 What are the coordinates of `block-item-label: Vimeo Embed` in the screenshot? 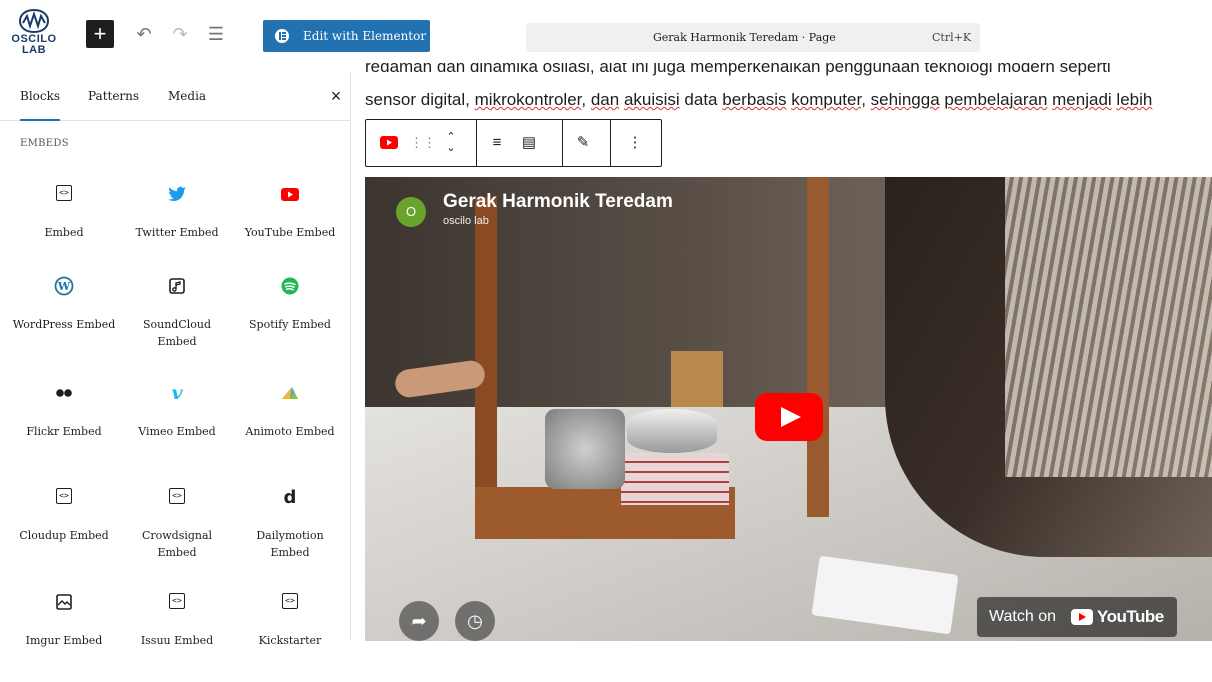 It's located at (177, 431).